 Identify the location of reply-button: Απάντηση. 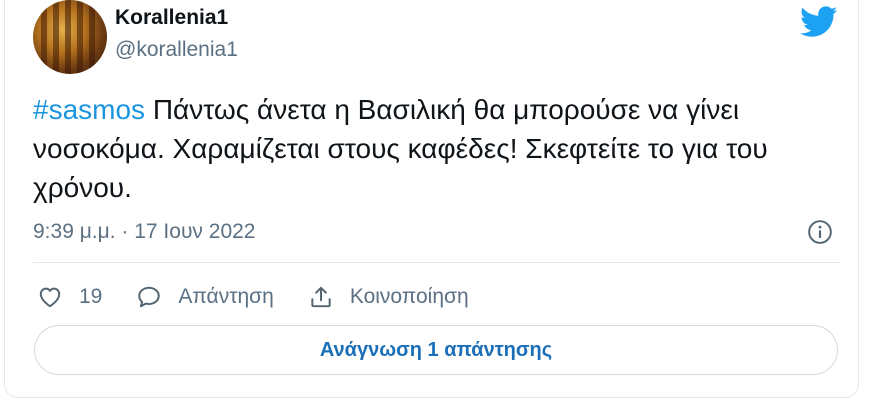
(205, 297).